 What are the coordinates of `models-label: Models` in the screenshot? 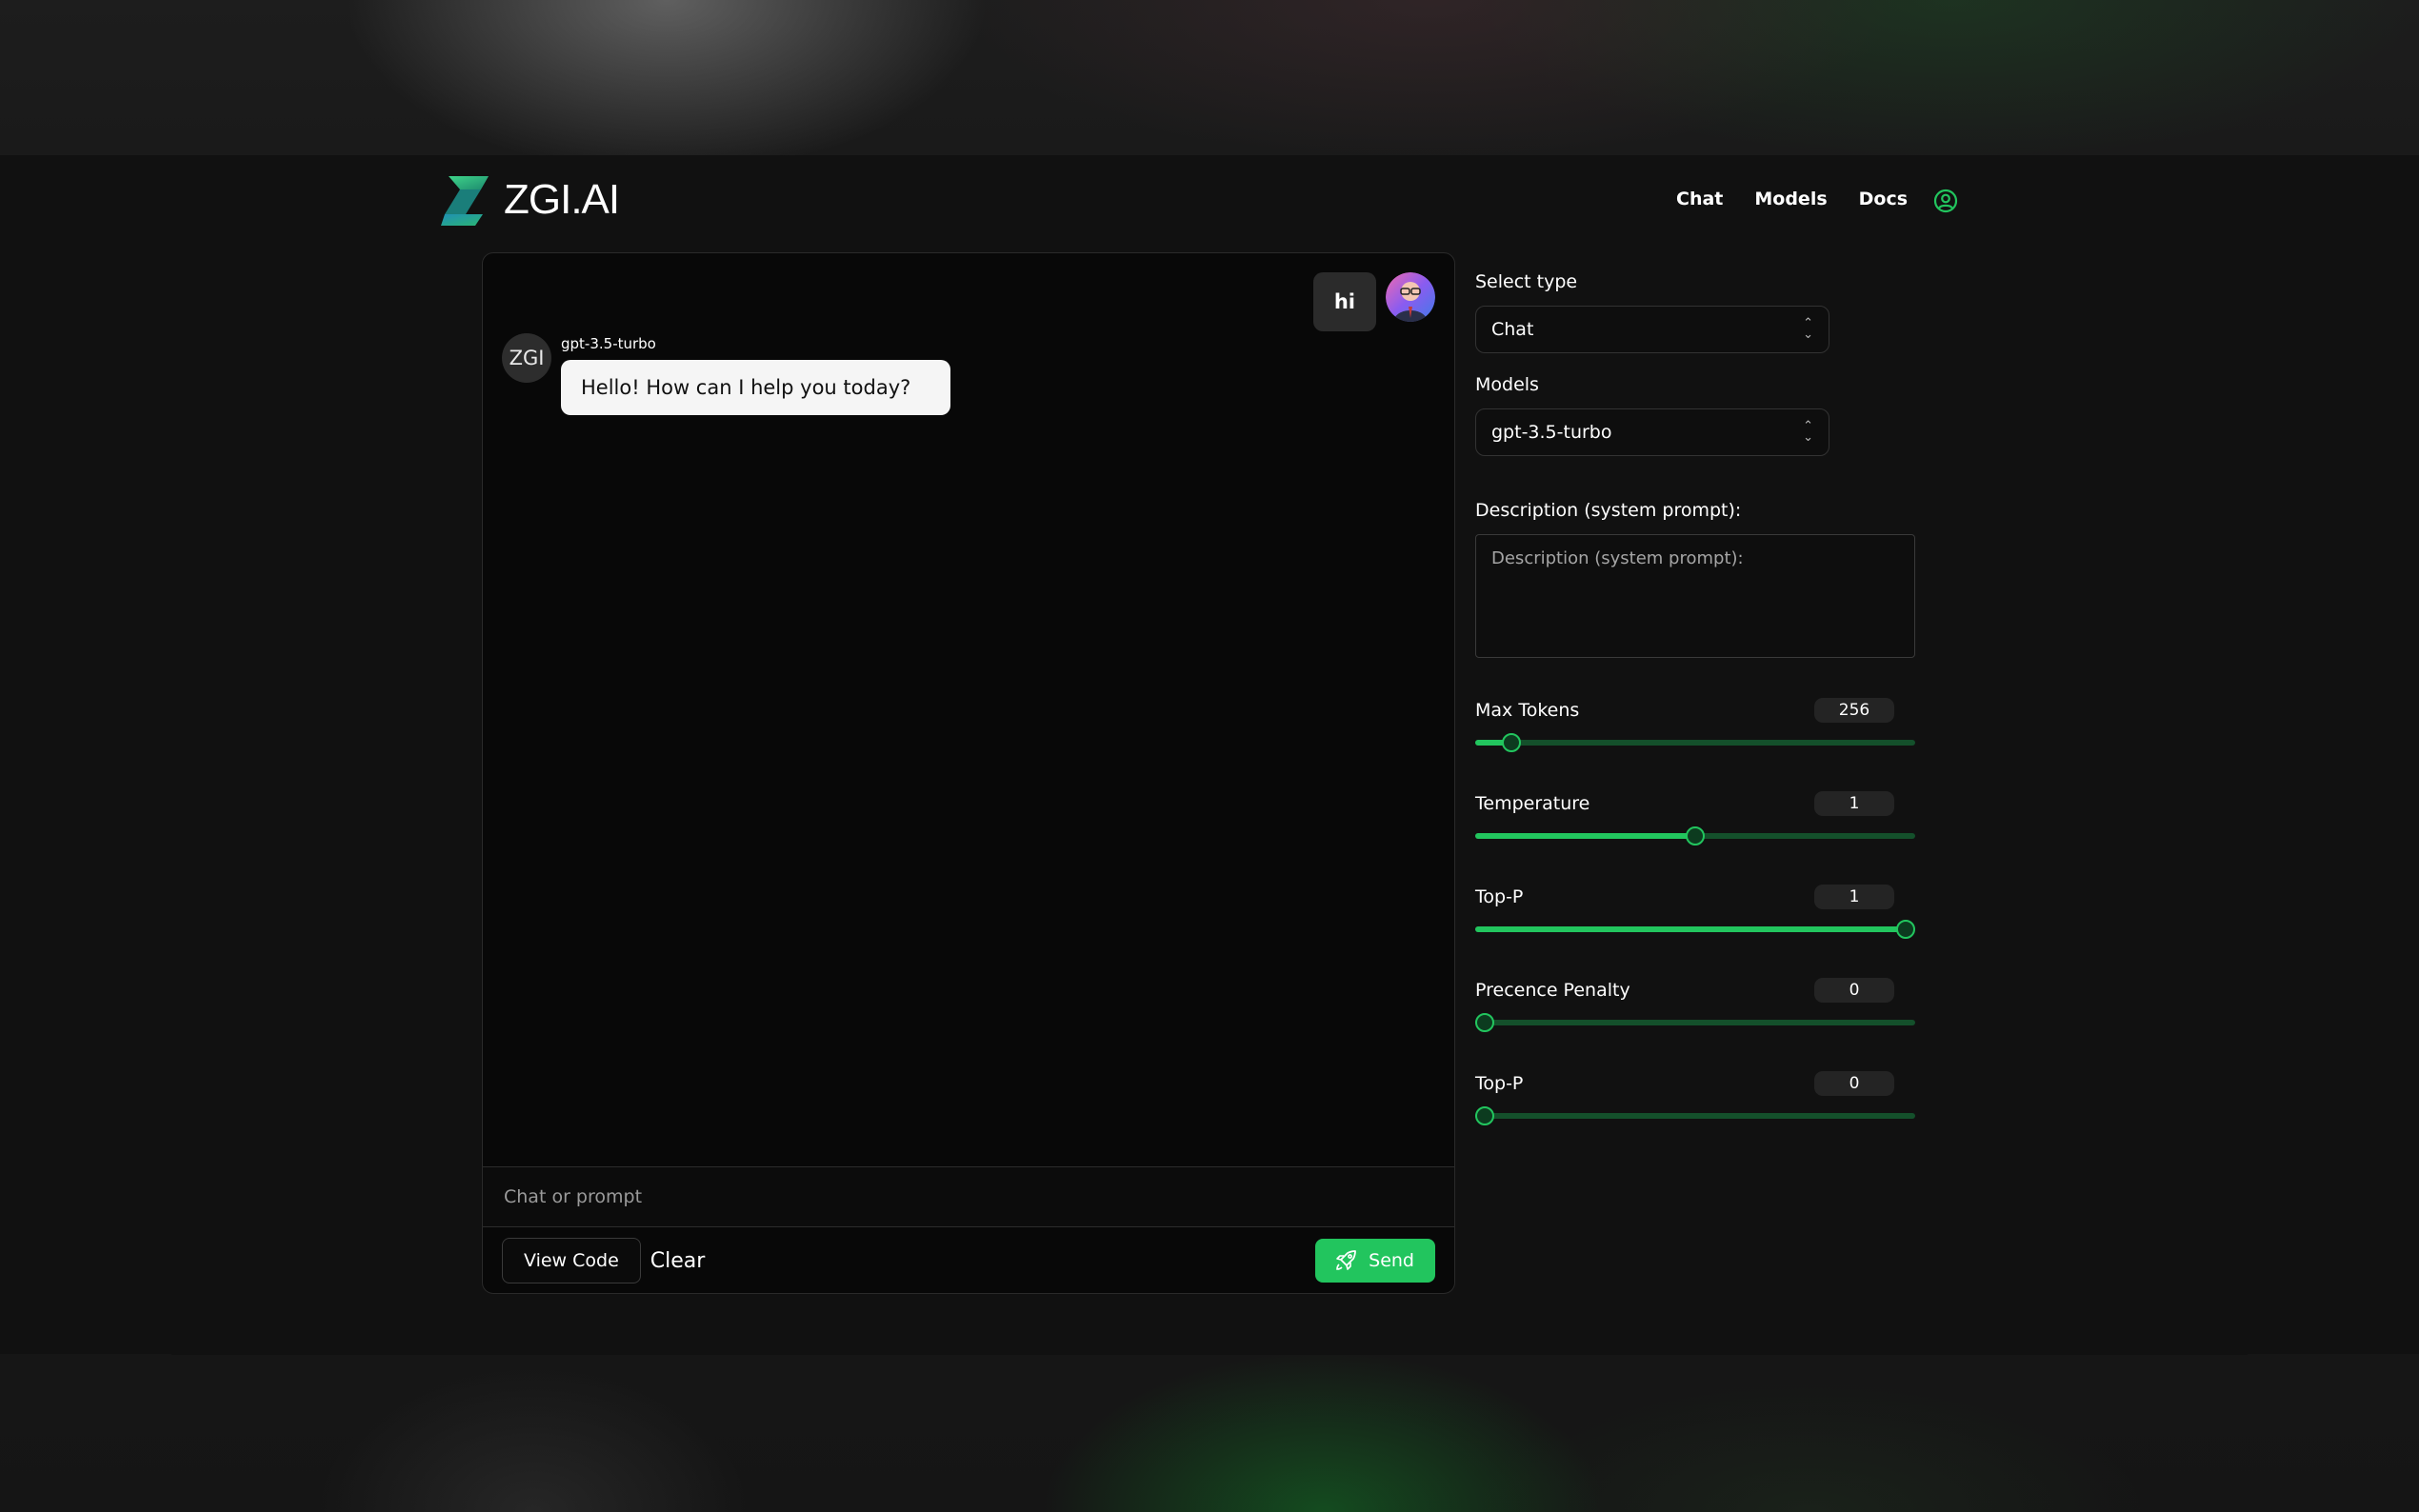 It's located at (1507, 384).